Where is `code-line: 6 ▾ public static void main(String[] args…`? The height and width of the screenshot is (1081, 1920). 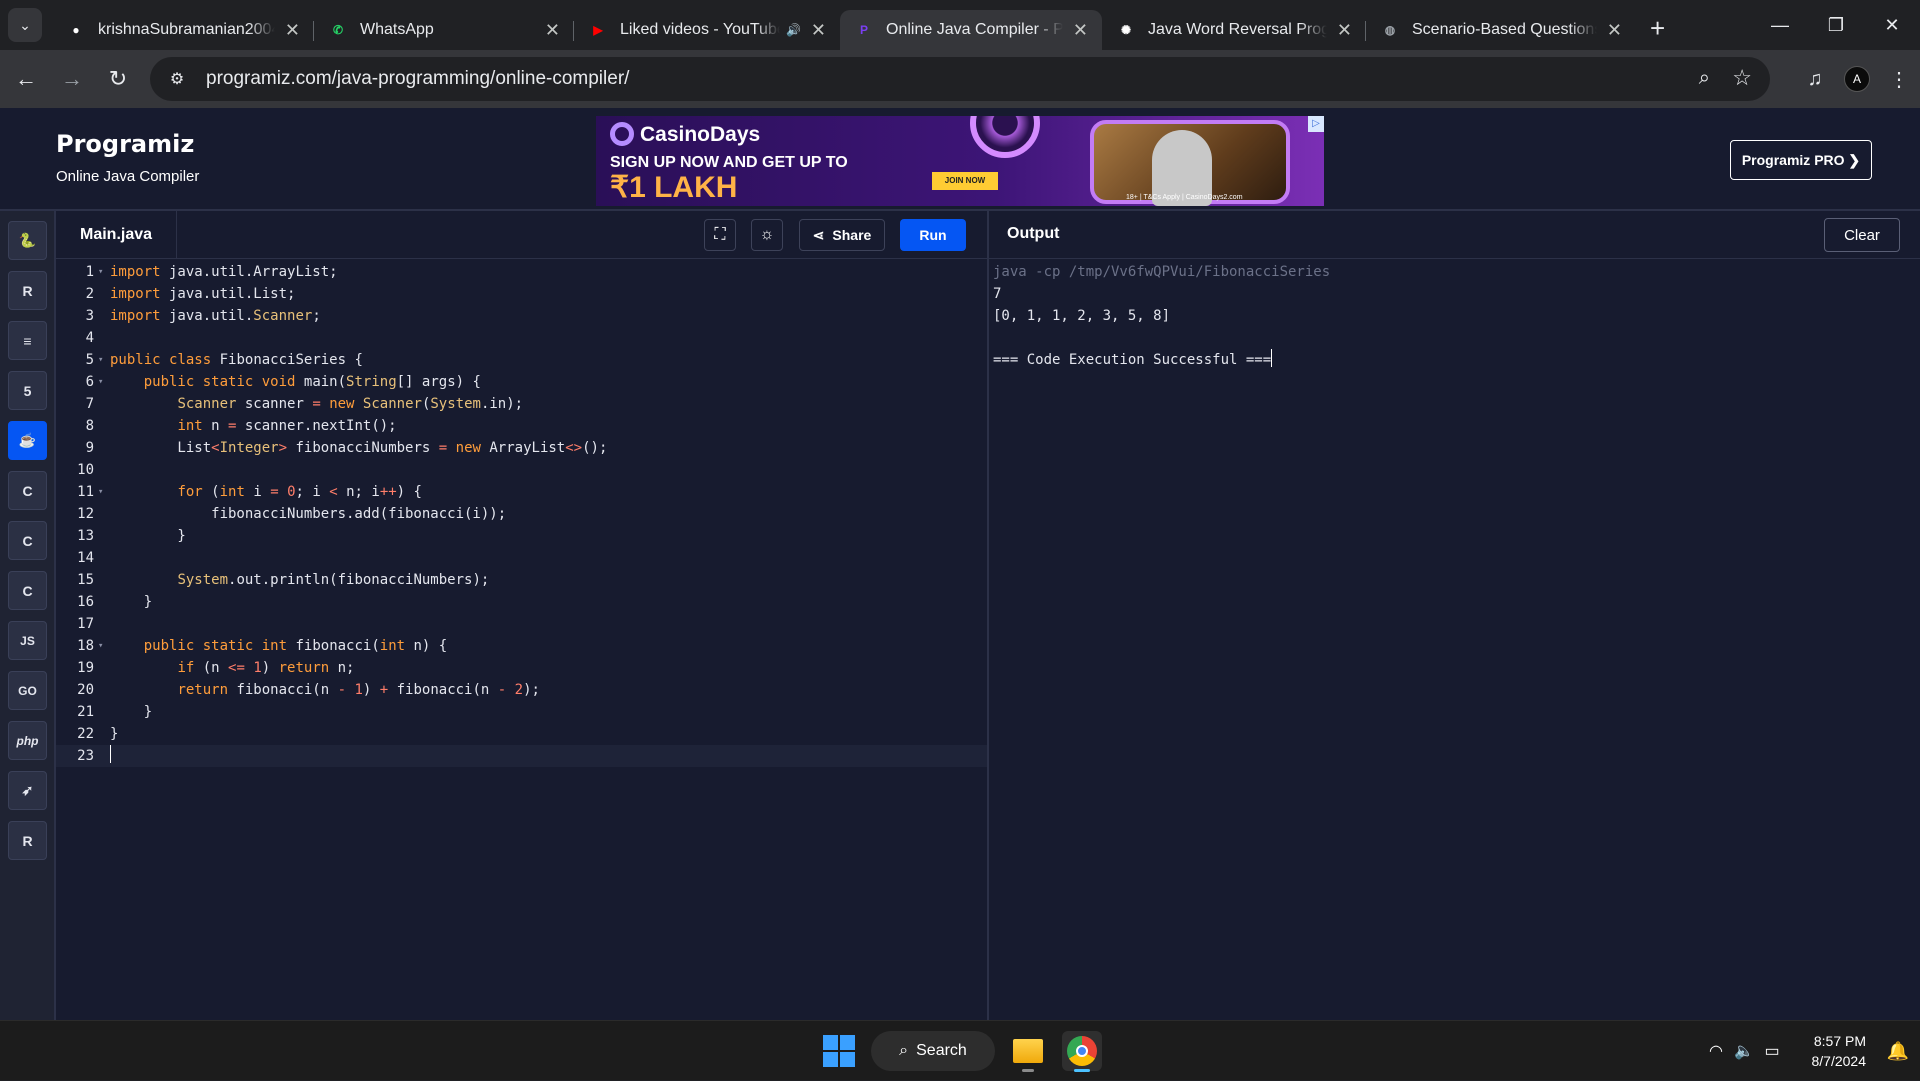
code-line: 6 ▾ public static void main(String[] args… is located at coordinates (521, 382).